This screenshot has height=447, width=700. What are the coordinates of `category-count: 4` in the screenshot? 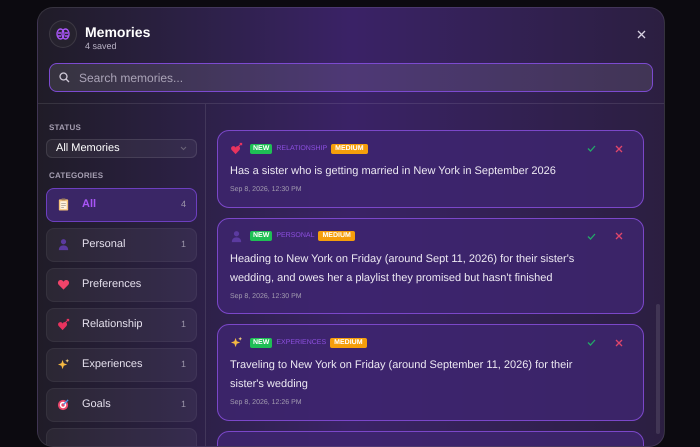 It's located at (183, 204).